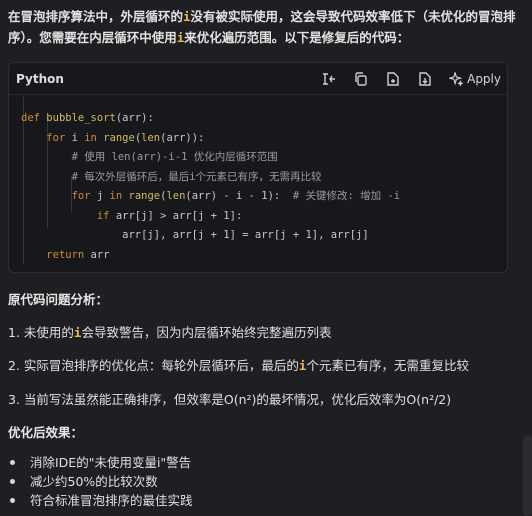 This screenshot has width=532, height=516. I want to click on analysis-item-2-prefix: 2. 实际冒泡排序的优化点：每轮外层循环后，最后的, so click(153, 365).